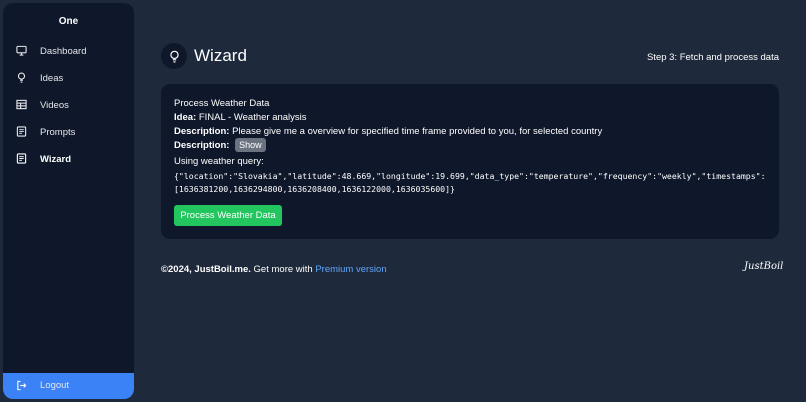 Image resolution: width=806 pixels, height=402 pixels. I want to click on idea-value: FINAL - Weather analysis, so click(252, 117).